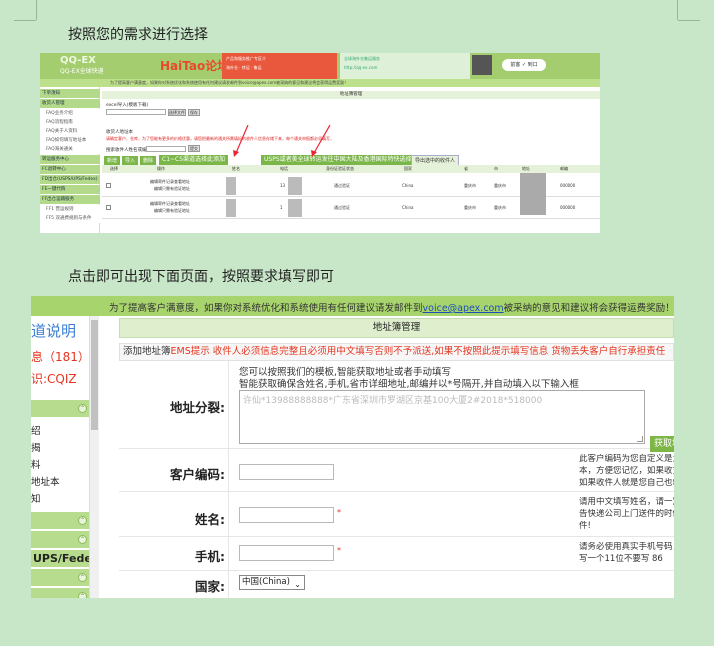 This screenshot has height=646, width=714. What do you see at coordinates (281, 207) in the screenshot?
I see `s1-row-tel: 1` at bounding box center [281, 207].